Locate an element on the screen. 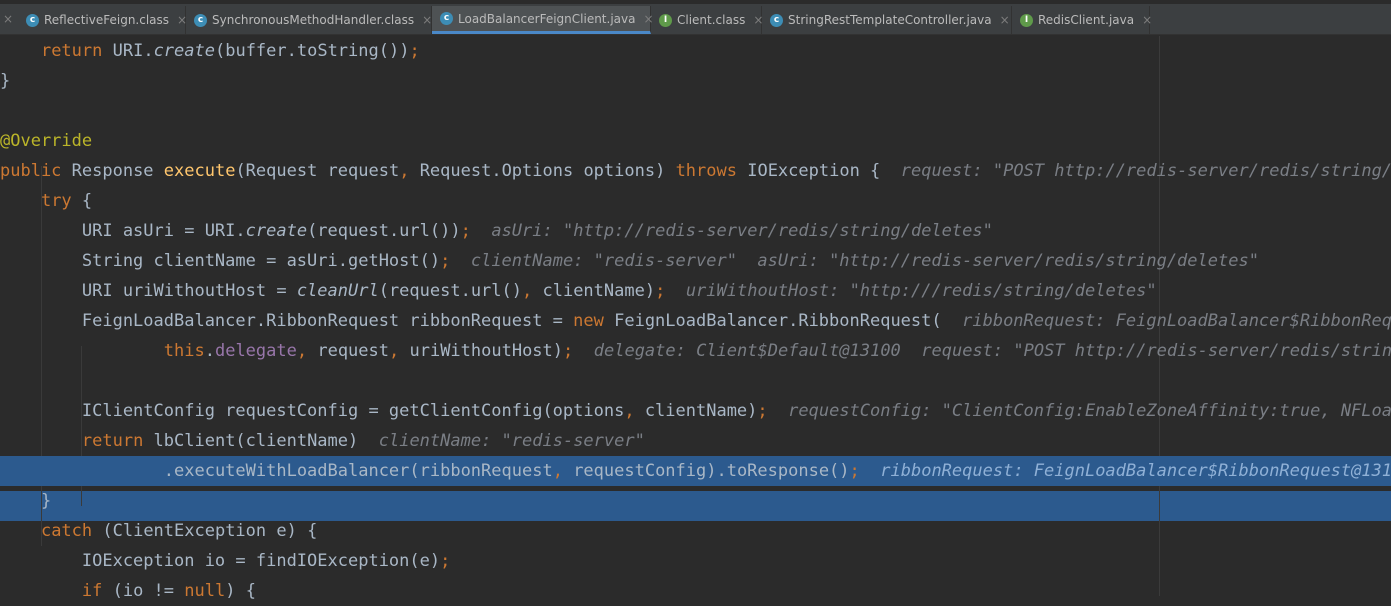 Image resolution: width=1391 pixels, height=606 pixels. code-line: try { is located at coordinates (695, 201).